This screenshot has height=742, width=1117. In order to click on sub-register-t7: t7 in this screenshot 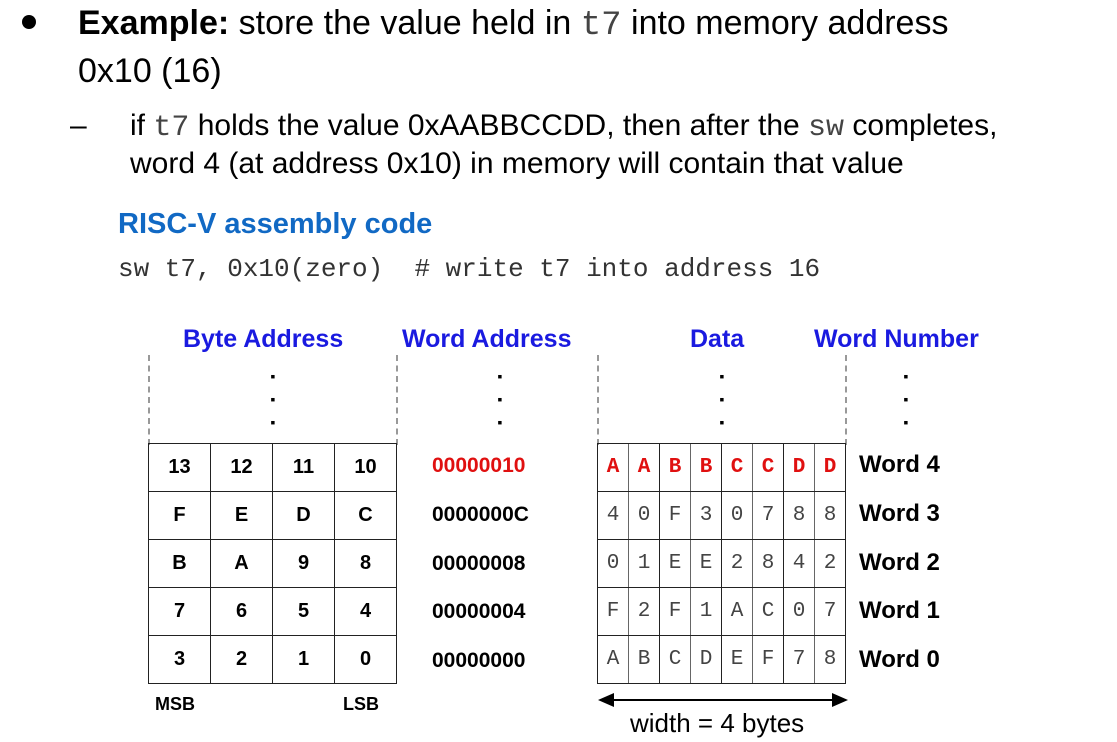, I will do `click(171, 128)`.